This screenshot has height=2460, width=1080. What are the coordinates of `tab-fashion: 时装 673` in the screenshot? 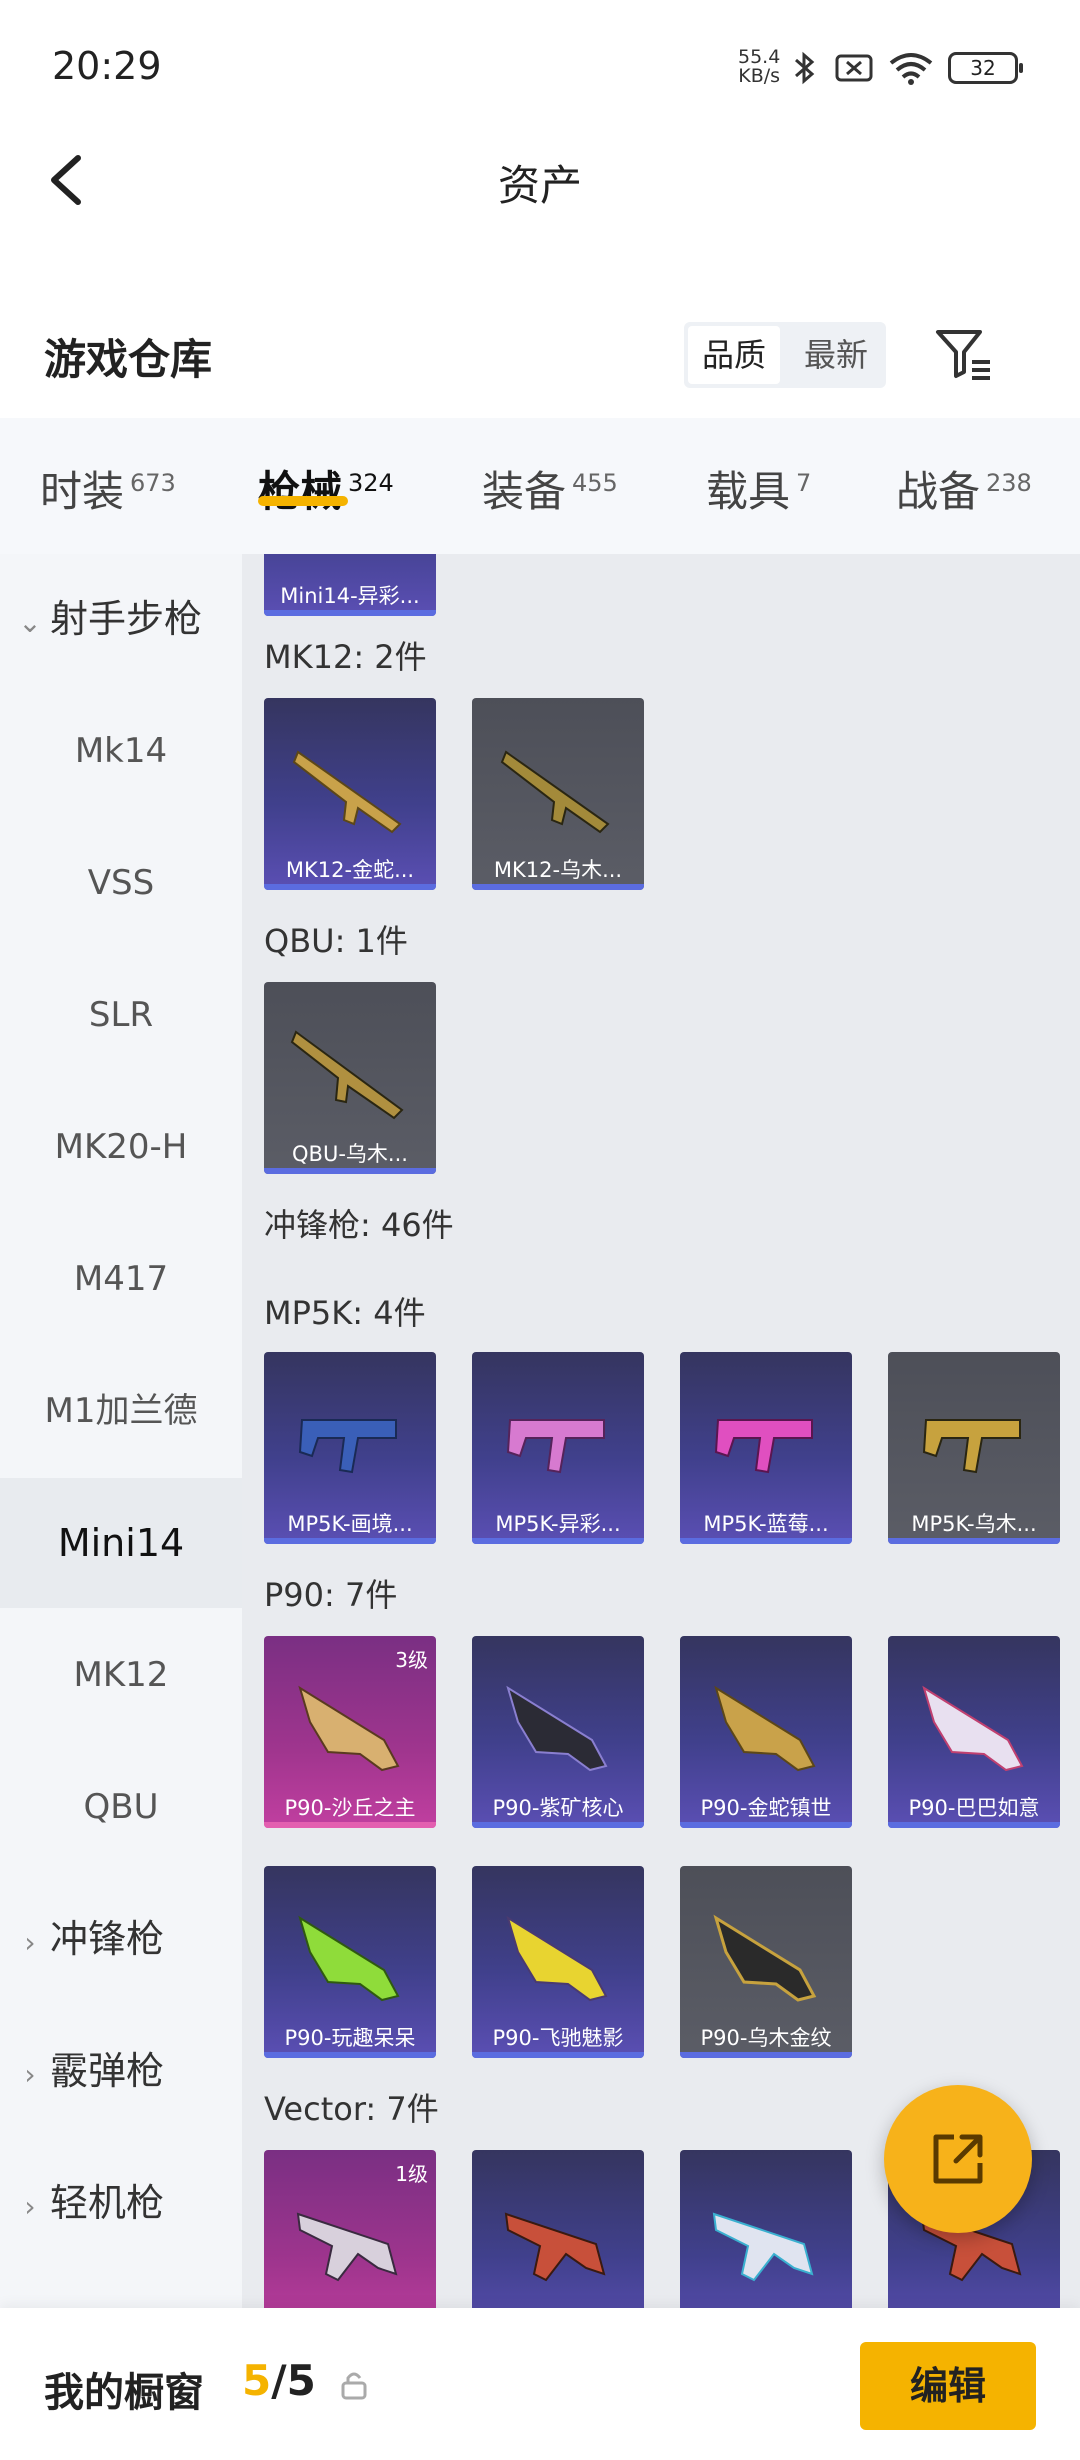 It's located at (108, 488).